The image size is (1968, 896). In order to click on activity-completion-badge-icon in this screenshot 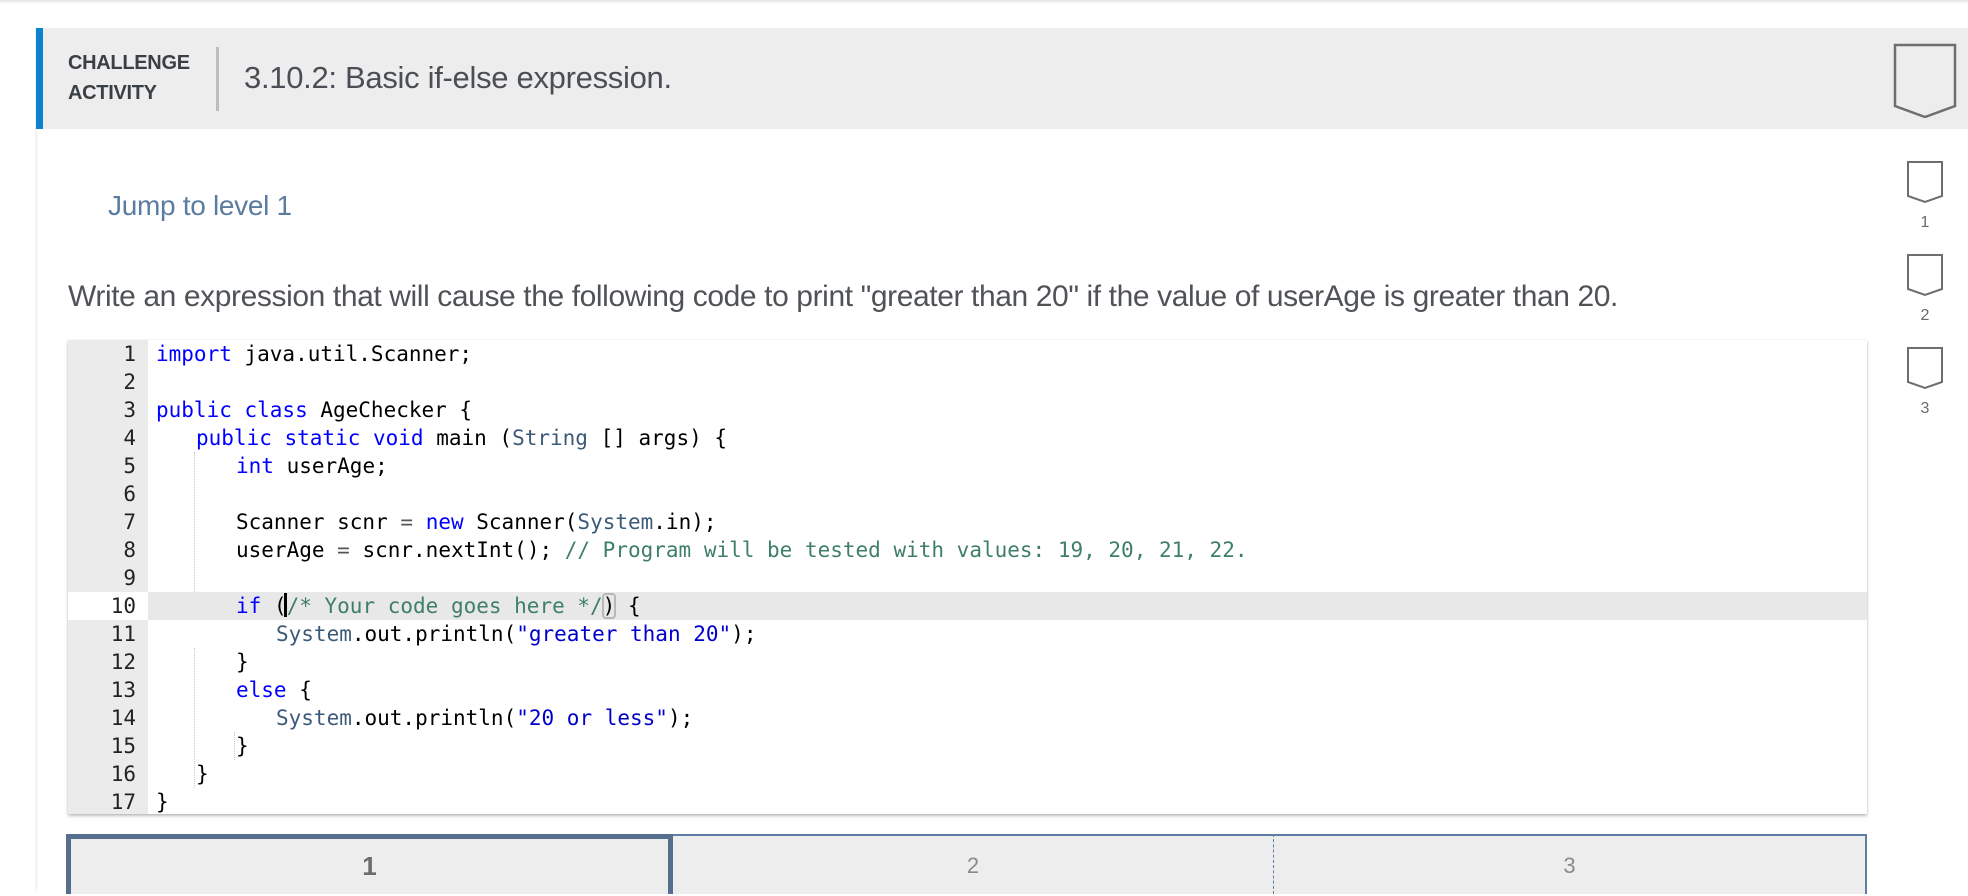, I will do `click(1925, 80)`.